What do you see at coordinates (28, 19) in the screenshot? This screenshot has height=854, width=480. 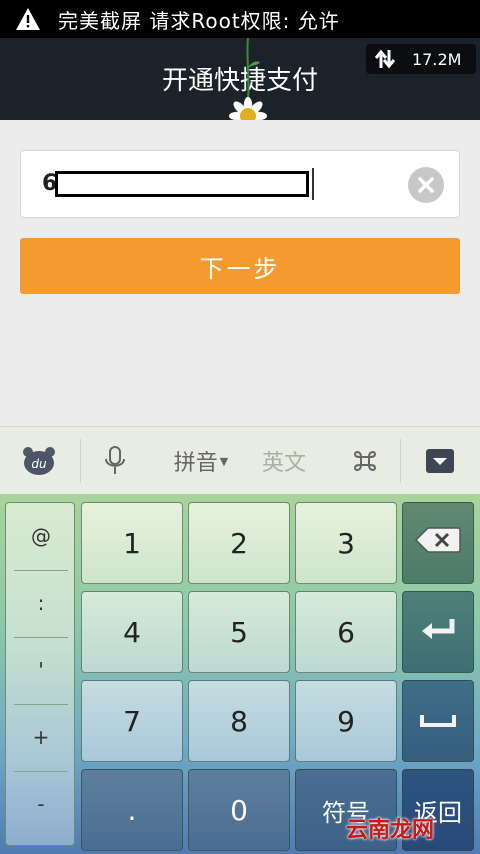 I see `warning-icon` at bounding box center [28, 19].